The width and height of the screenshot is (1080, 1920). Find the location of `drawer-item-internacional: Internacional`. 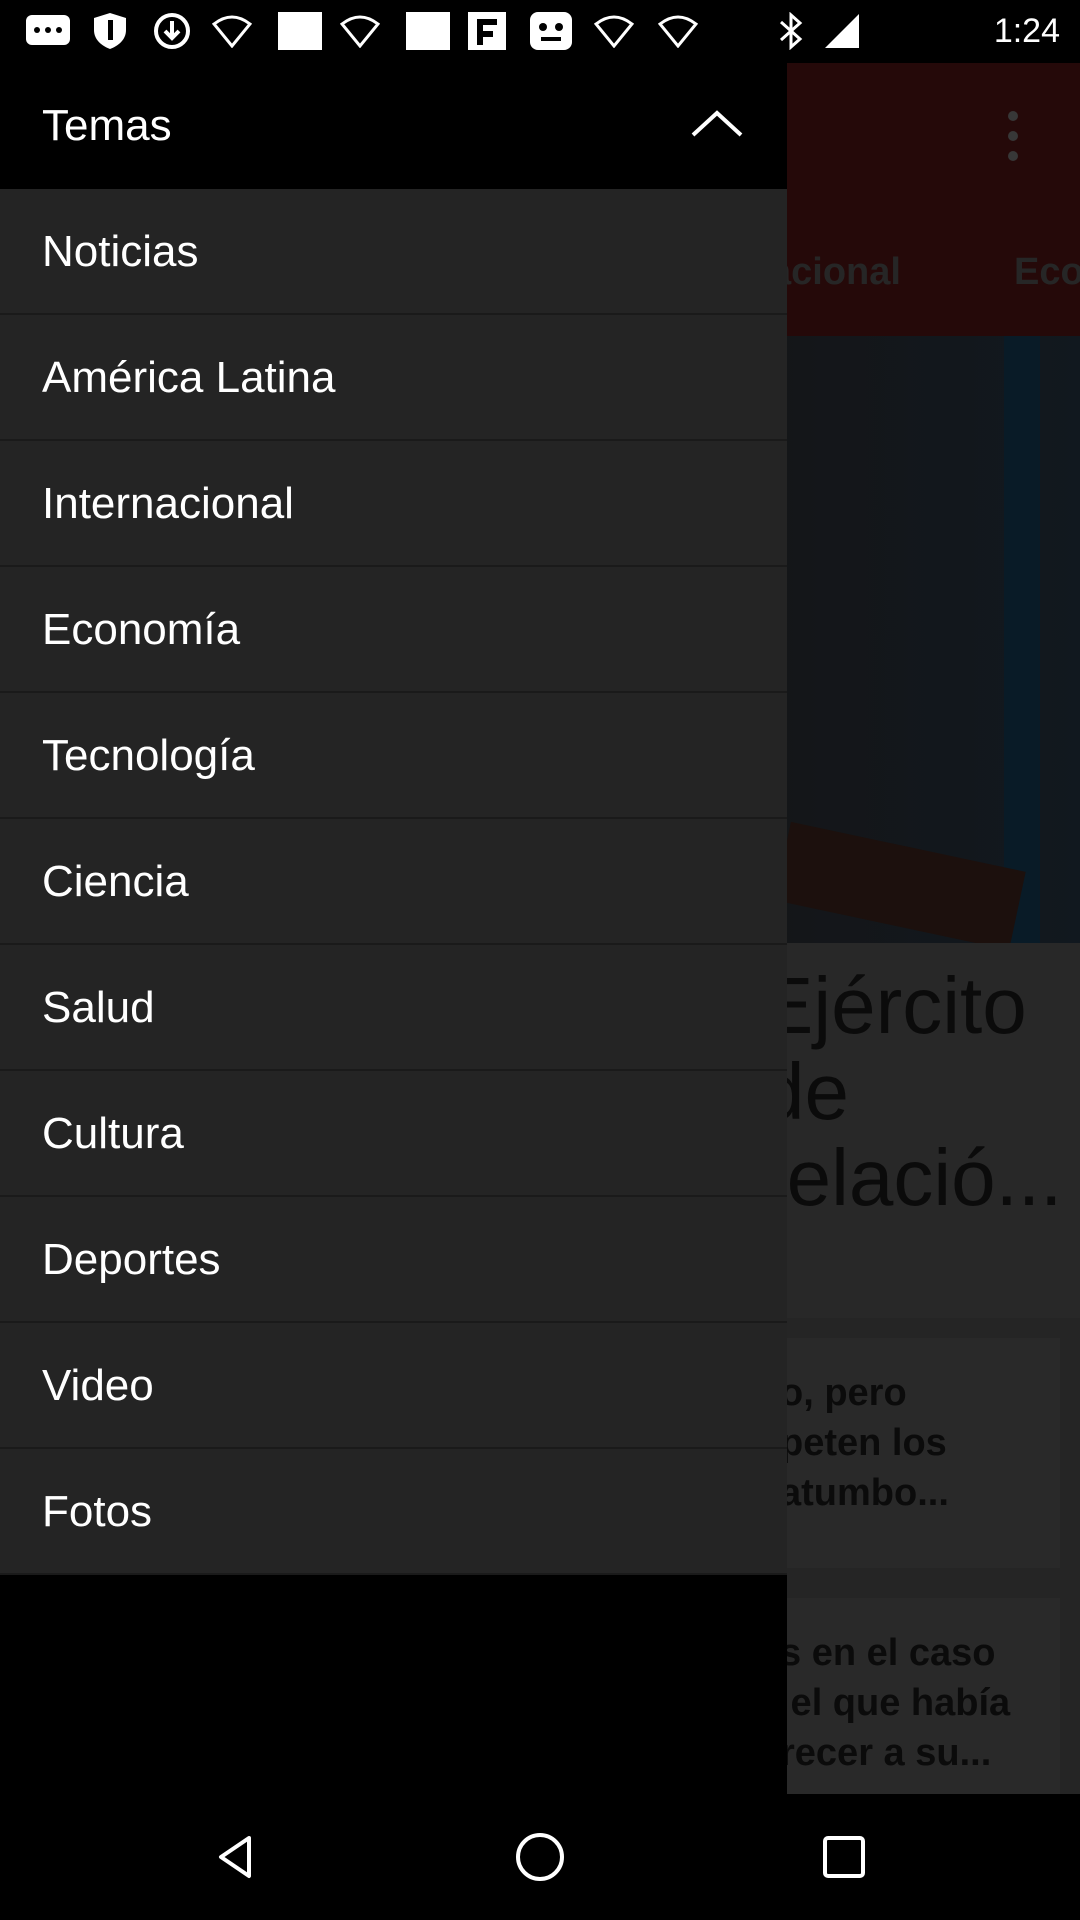

drawer-item-internacional: Internacional is located at coordinates (393, 504).